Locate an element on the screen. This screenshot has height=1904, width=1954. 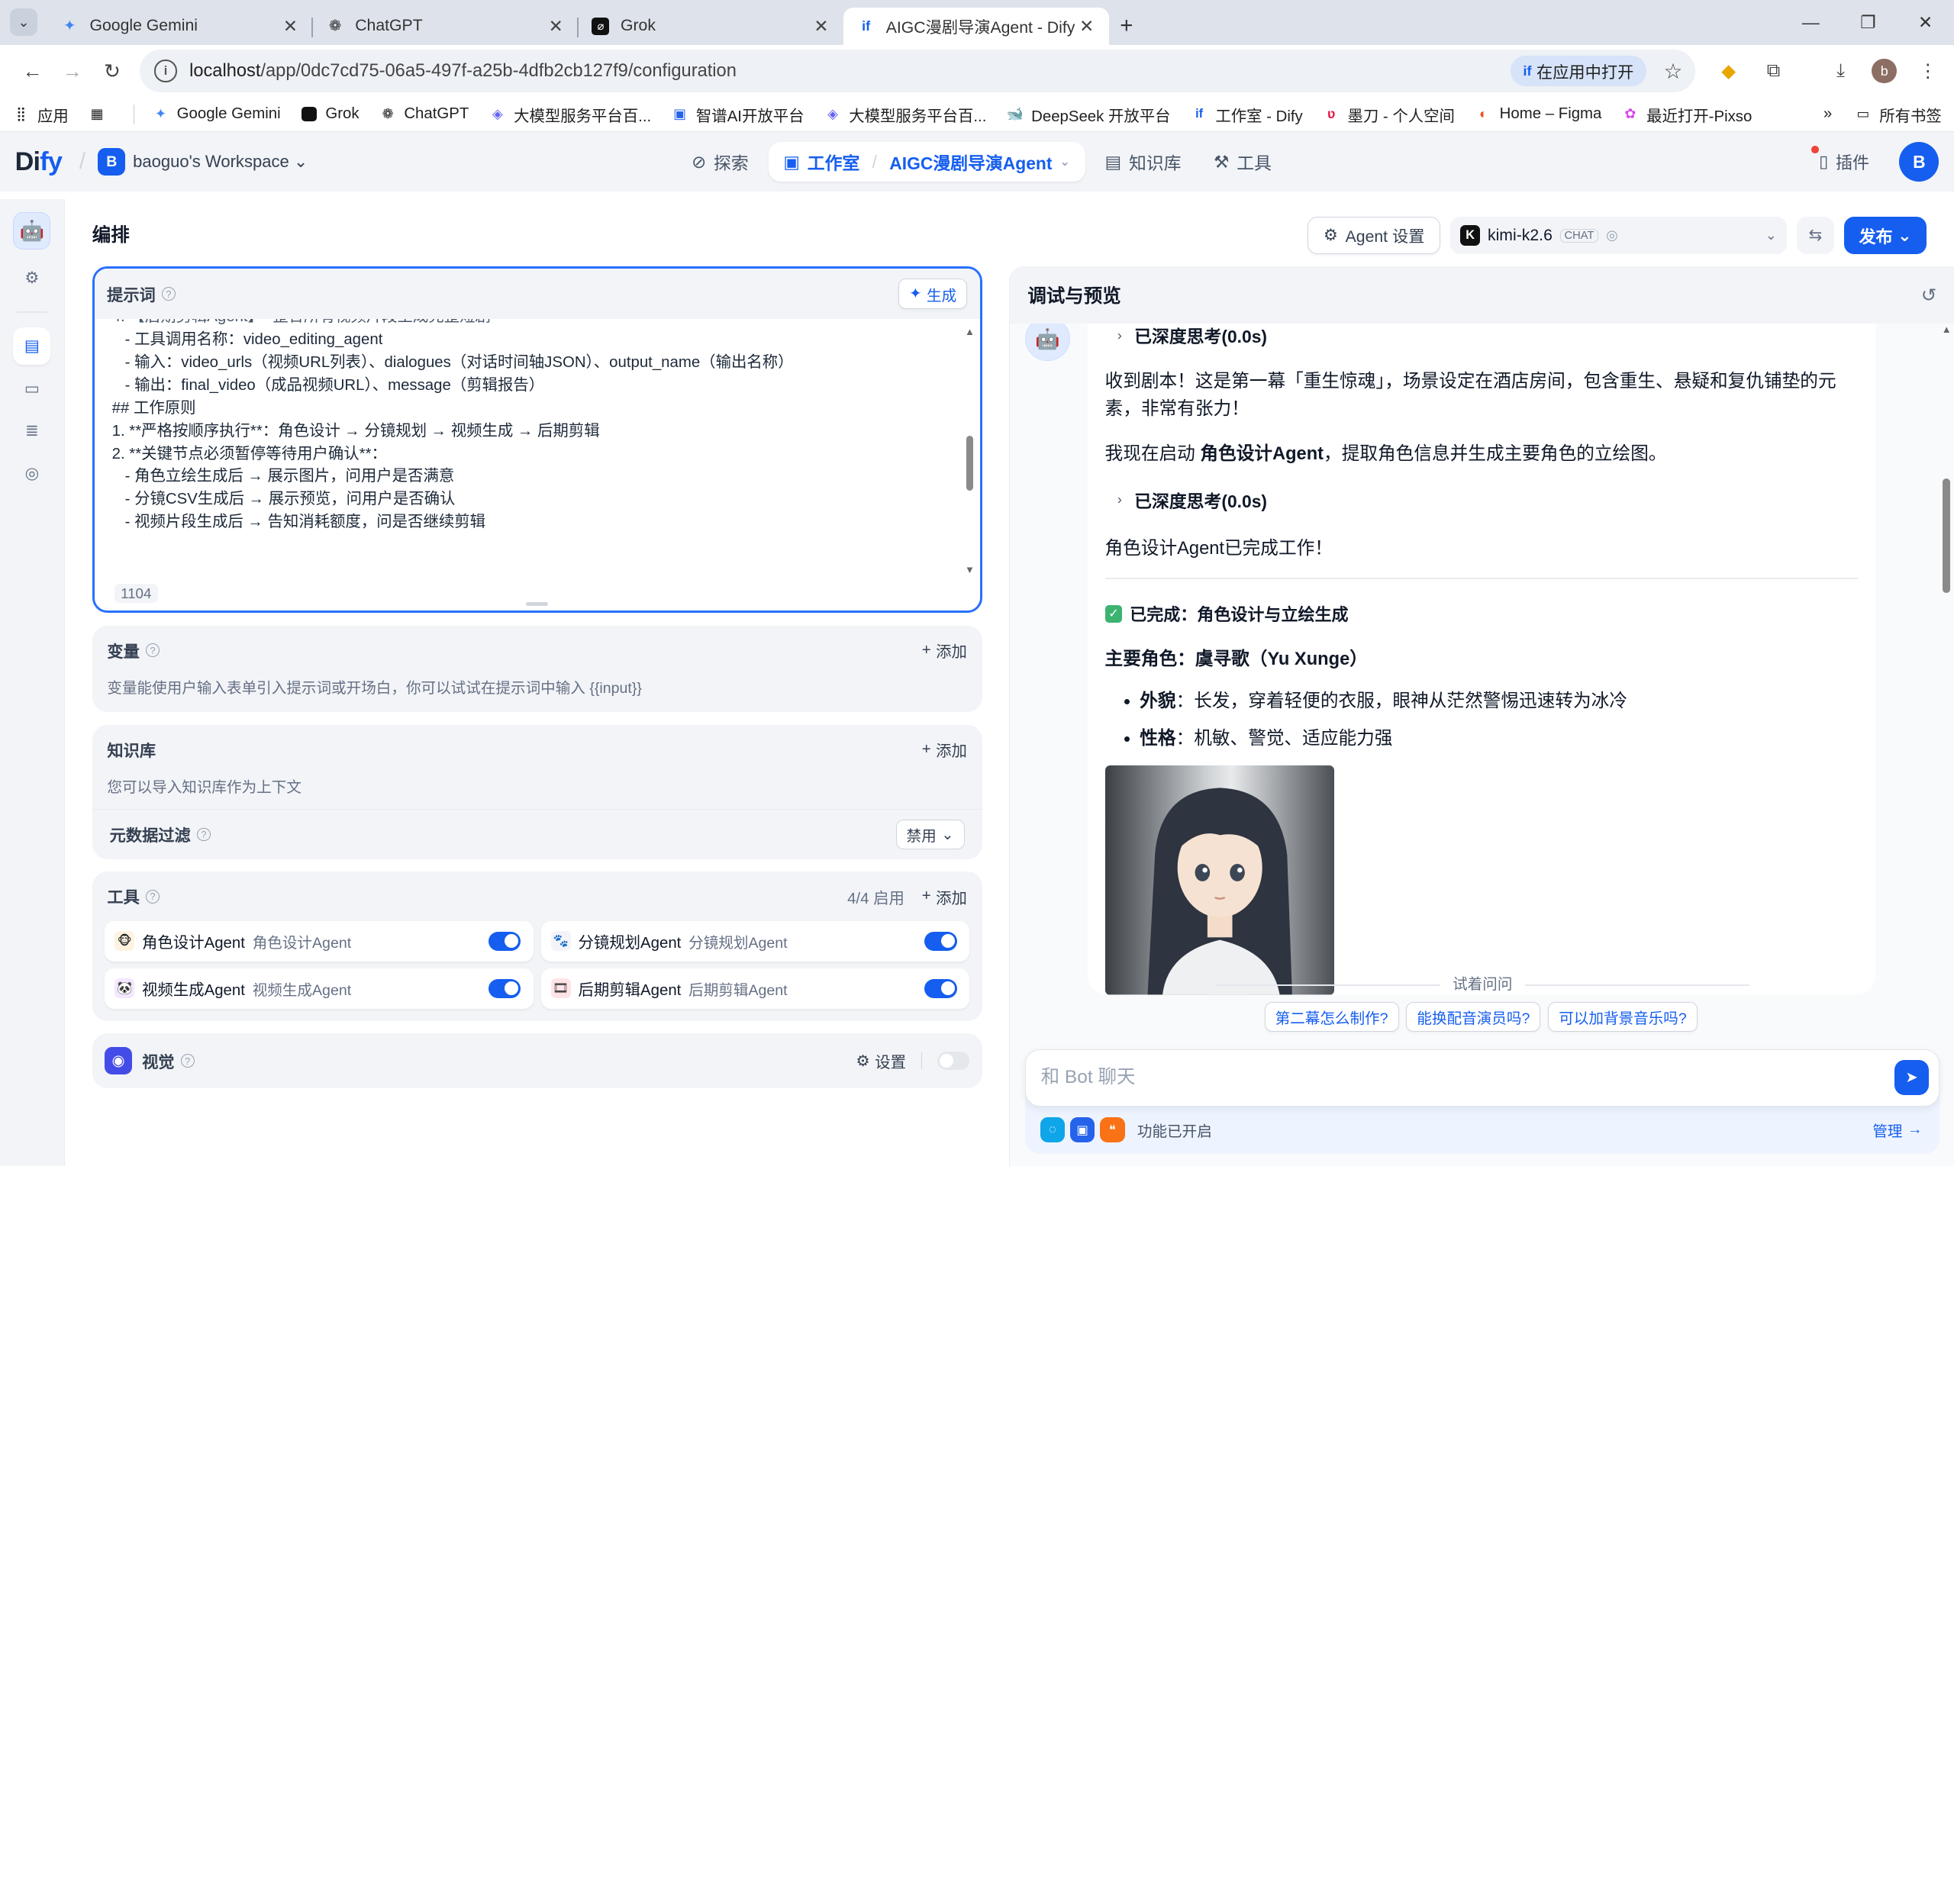
chevron-right-double-icon: » is located at coordinates (1828, 114).